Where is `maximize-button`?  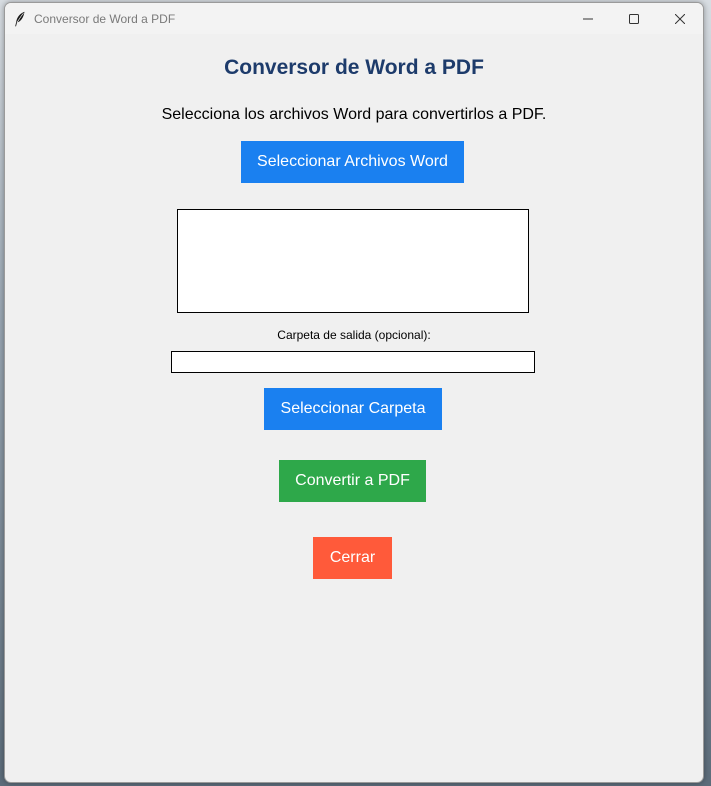
maximize-button is located at coordinates (634, 18).